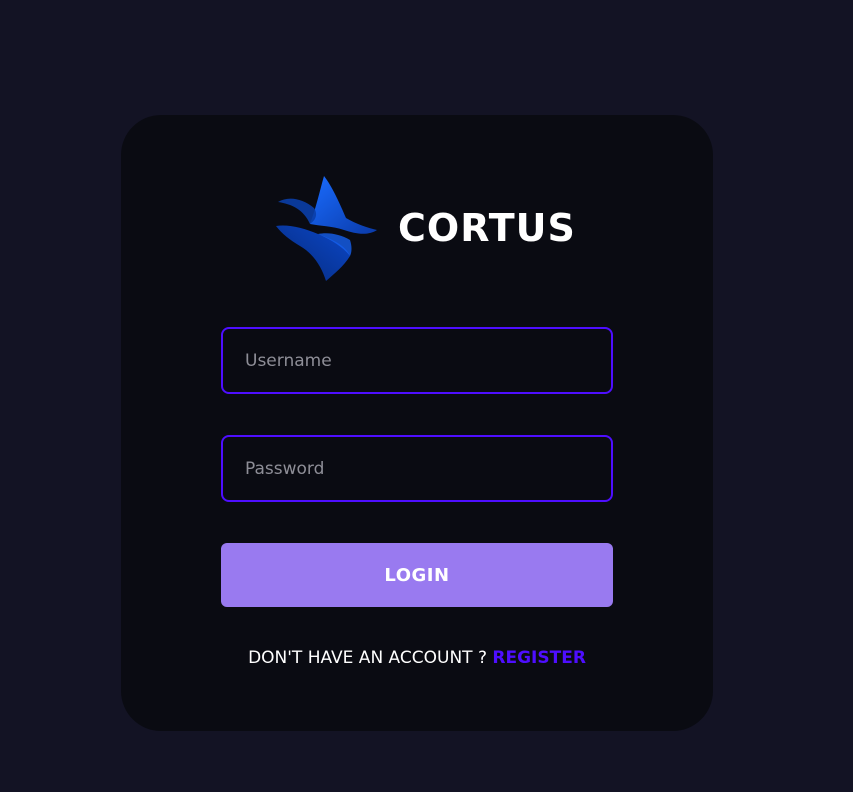 This screenshot has height=792, width=853. I want to click on username-input, so click(417, 360).